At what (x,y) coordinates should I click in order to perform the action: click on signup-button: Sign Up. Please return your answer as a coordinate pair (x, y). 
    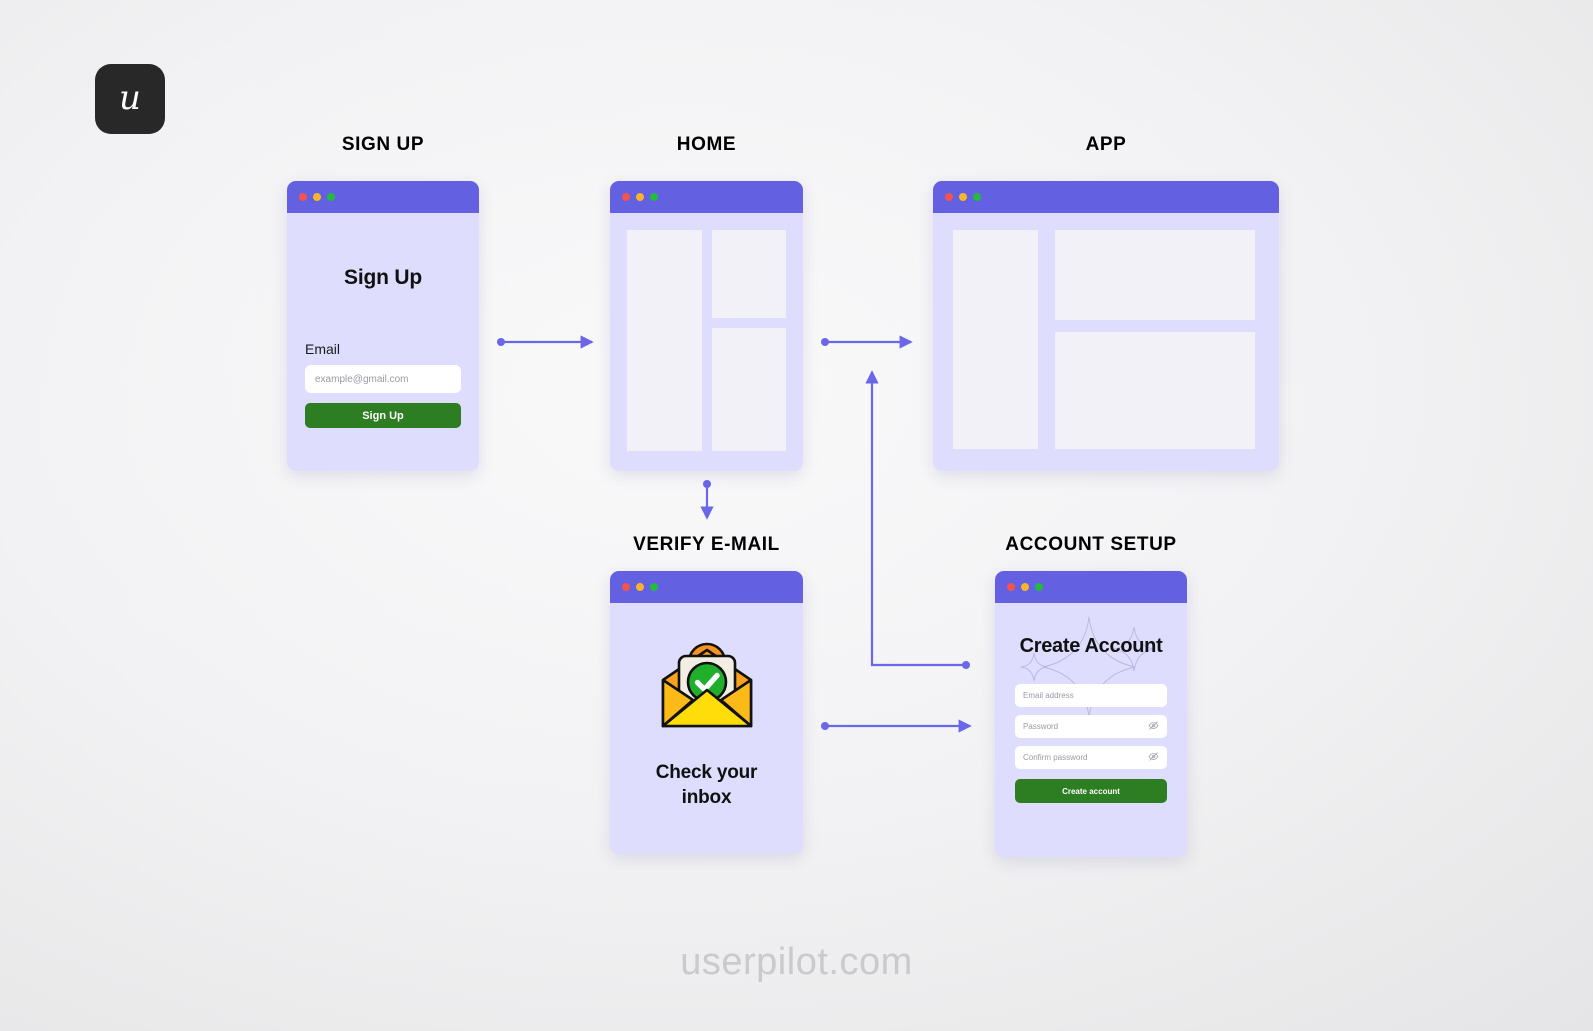
    Looking at the image, I should click on (383, 415).